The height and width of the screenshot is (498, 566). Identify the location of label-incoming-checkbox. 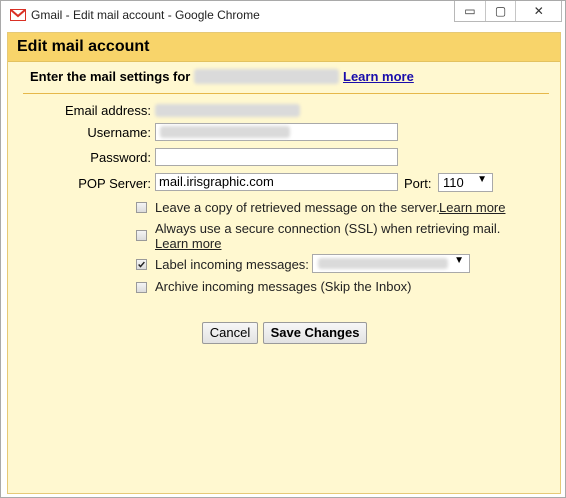
(141, 264).